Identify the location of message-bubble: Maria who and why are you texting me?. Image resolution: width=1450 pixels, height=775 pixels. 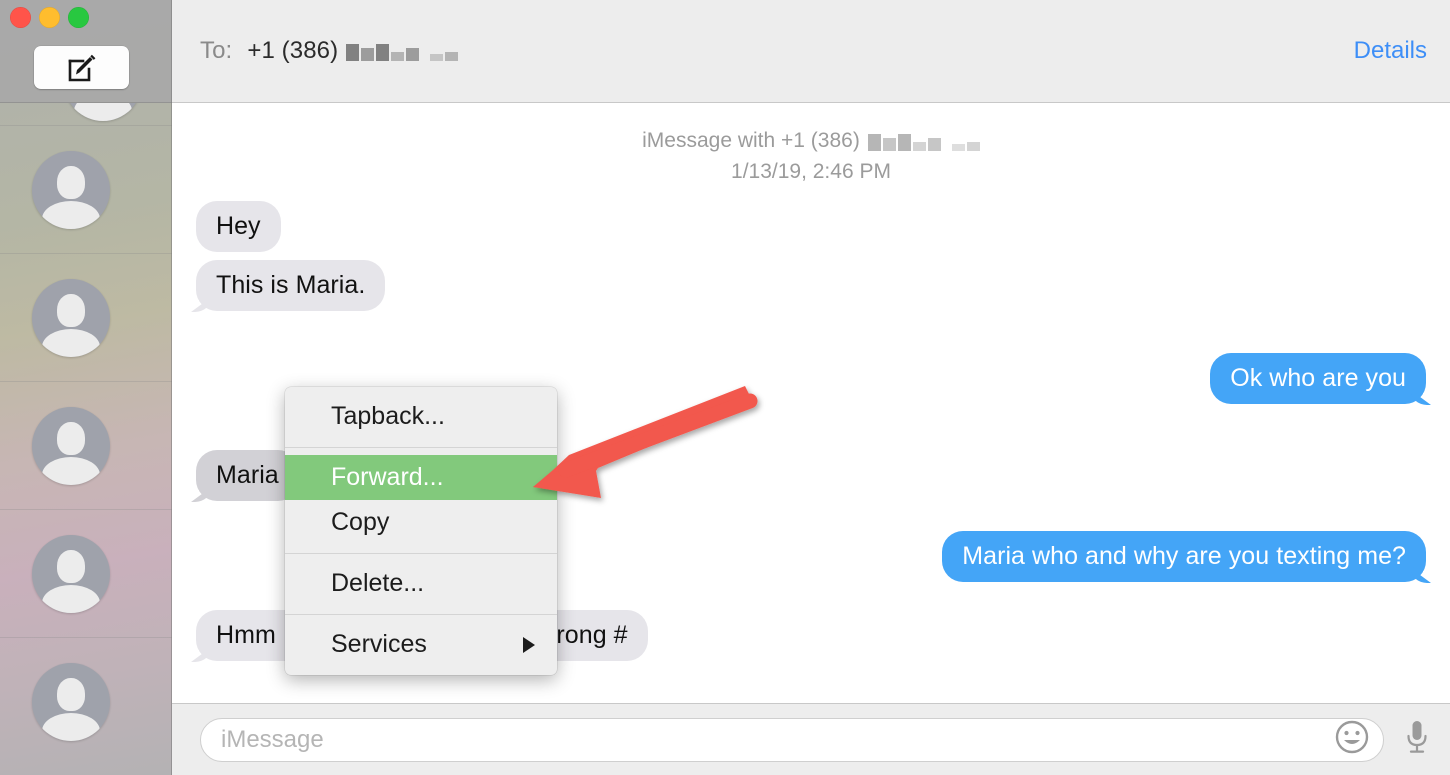
(1188, 557).